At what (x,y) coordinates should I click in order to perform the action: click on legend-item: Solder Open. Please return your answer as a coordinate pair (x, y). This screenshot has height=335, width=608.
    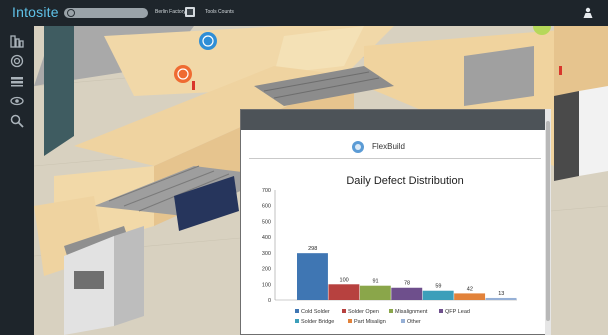
    Looking at the image, I should click on (363, 312).